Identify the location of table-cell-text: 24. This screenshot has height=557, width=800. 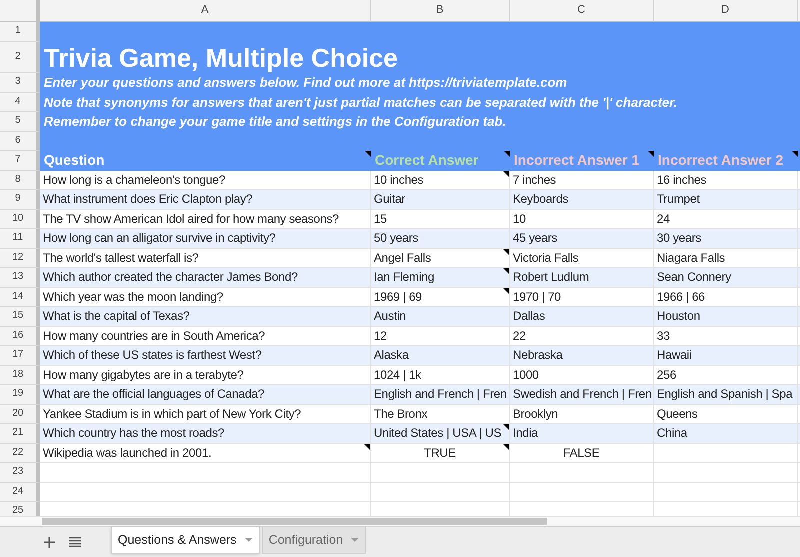
(663, 219).